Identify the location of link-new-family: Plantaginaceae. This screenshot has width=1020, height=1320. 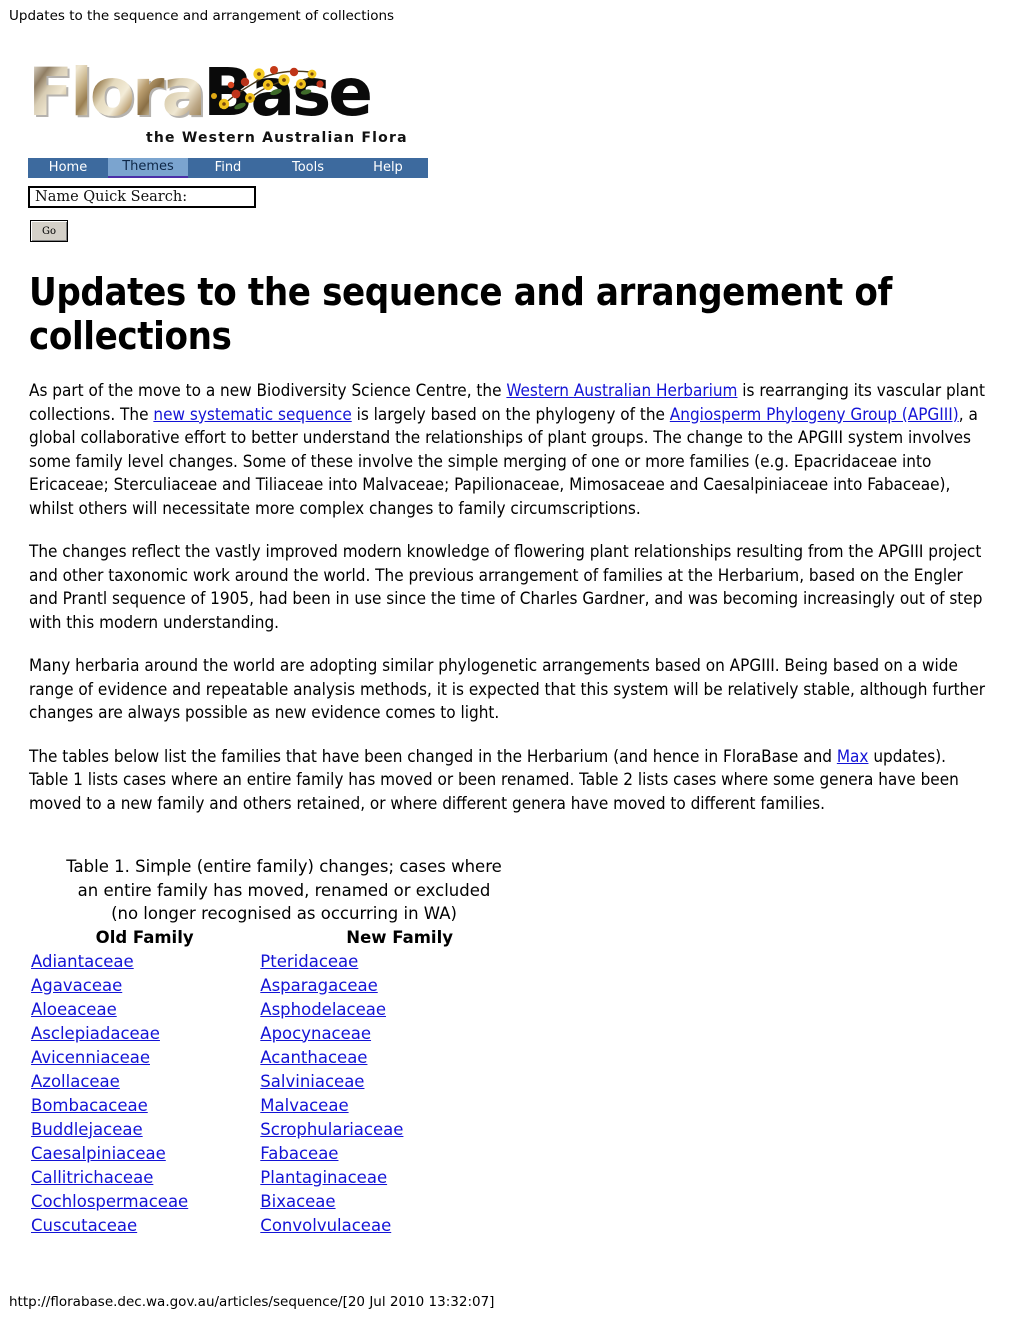
(323, 1177).